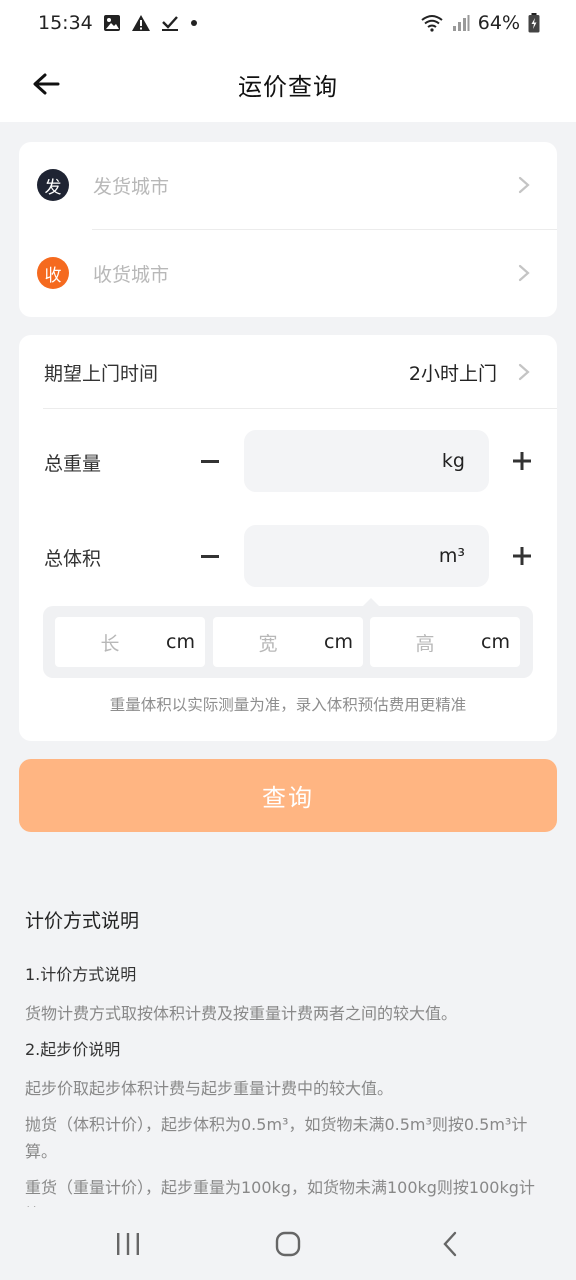 This screenshot has width=576, height=1280. I want to click on volume-plus-button, so click(522, 556).